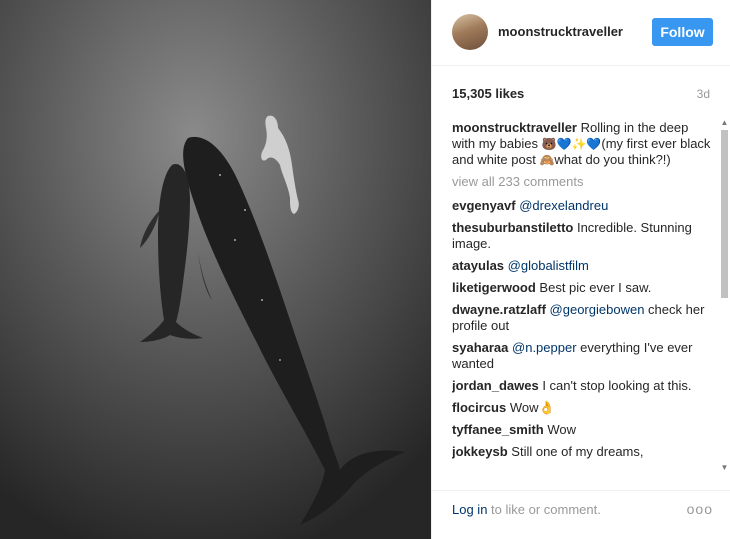  I want to click on post-header: moonstrucktraveller Follow, so click(581, 33).